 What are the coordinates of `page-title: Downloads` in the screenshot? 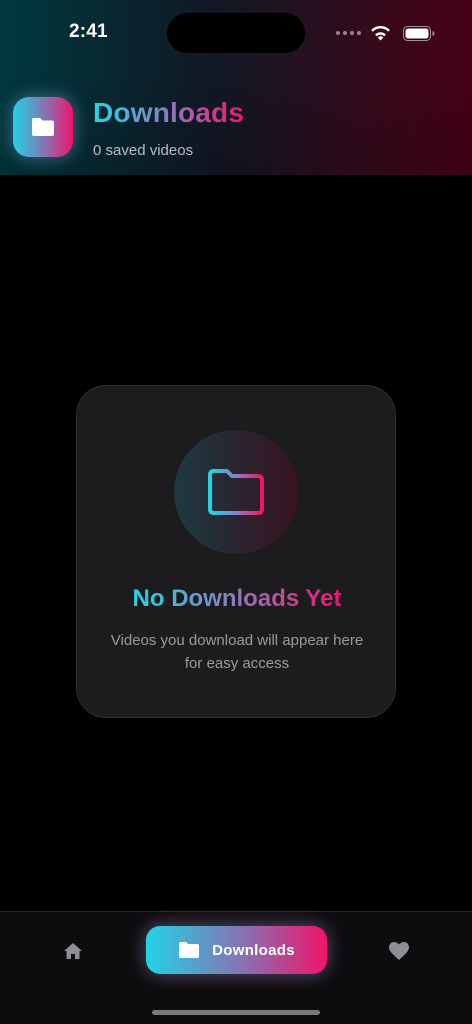 It's located at (169, 112).